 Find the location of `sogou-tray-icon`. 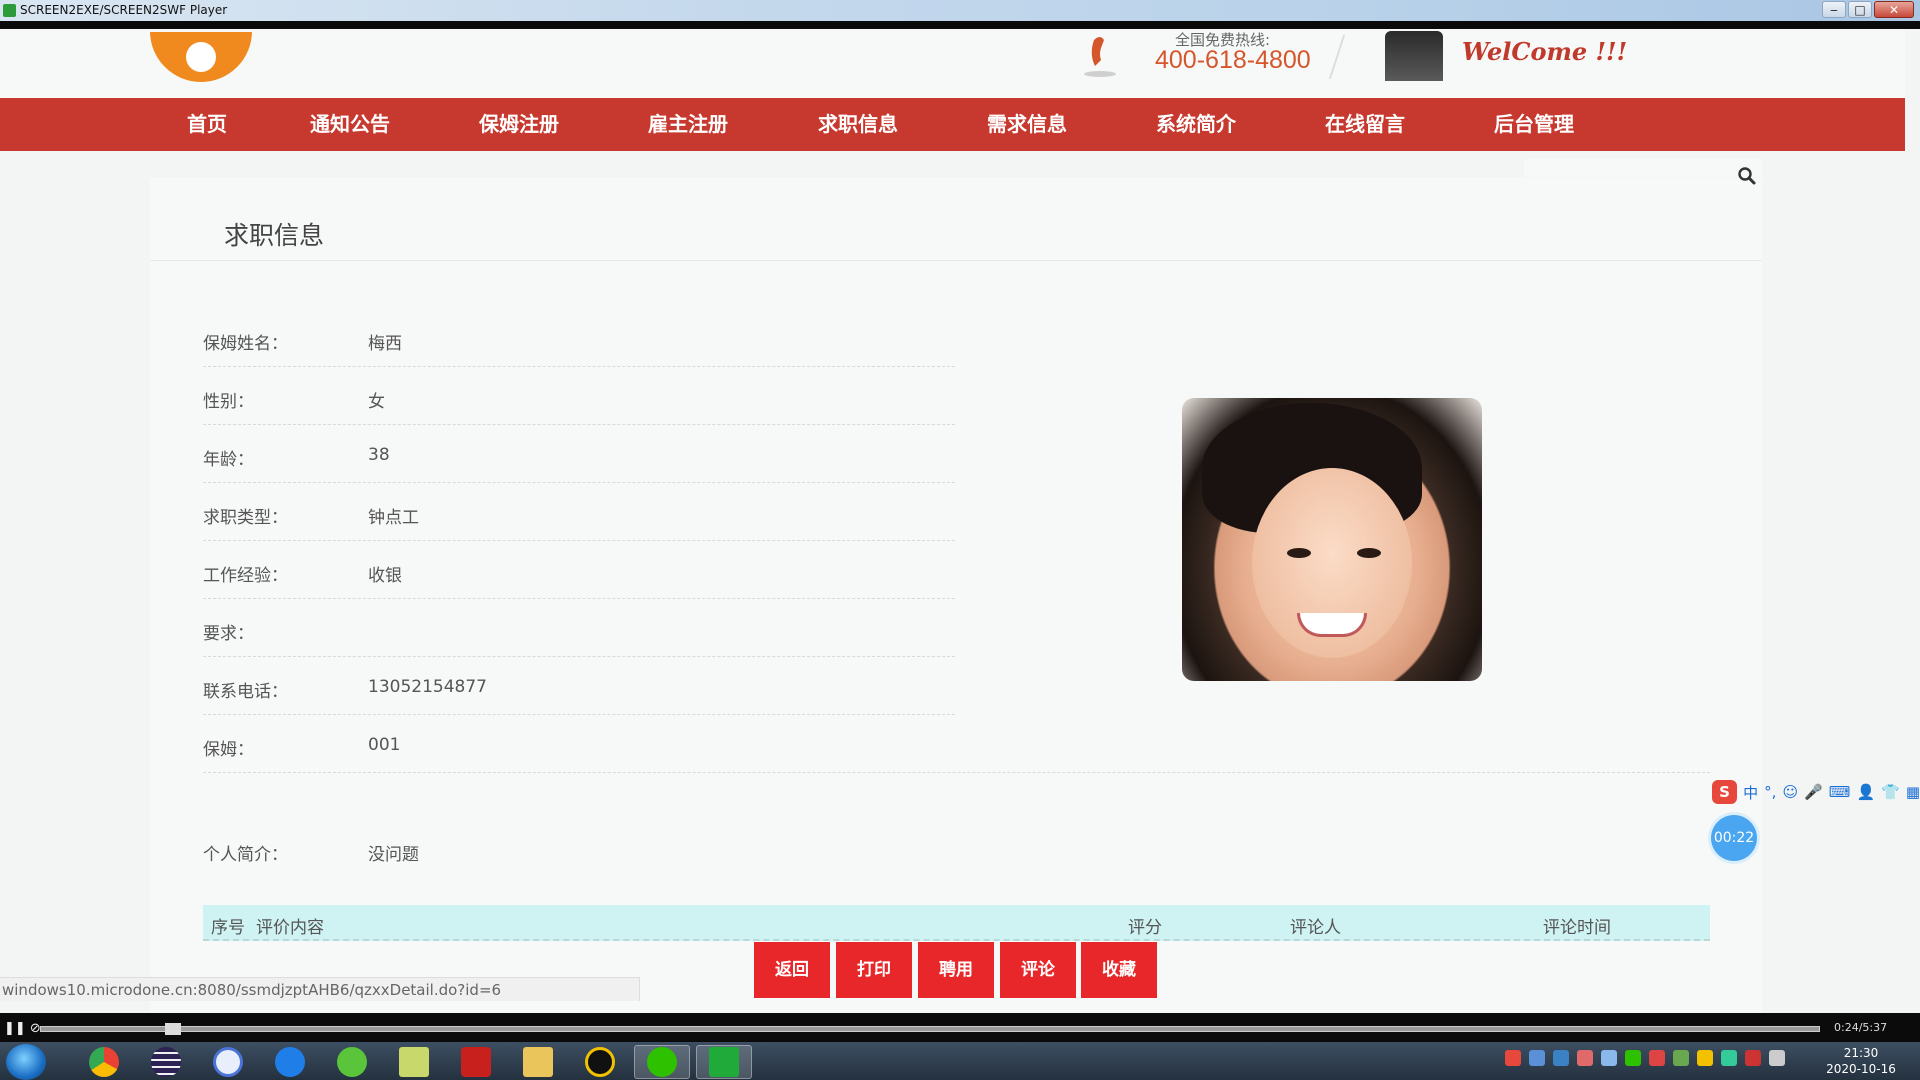

sogou-tray-icon is located at coordinates (1513, 1058).